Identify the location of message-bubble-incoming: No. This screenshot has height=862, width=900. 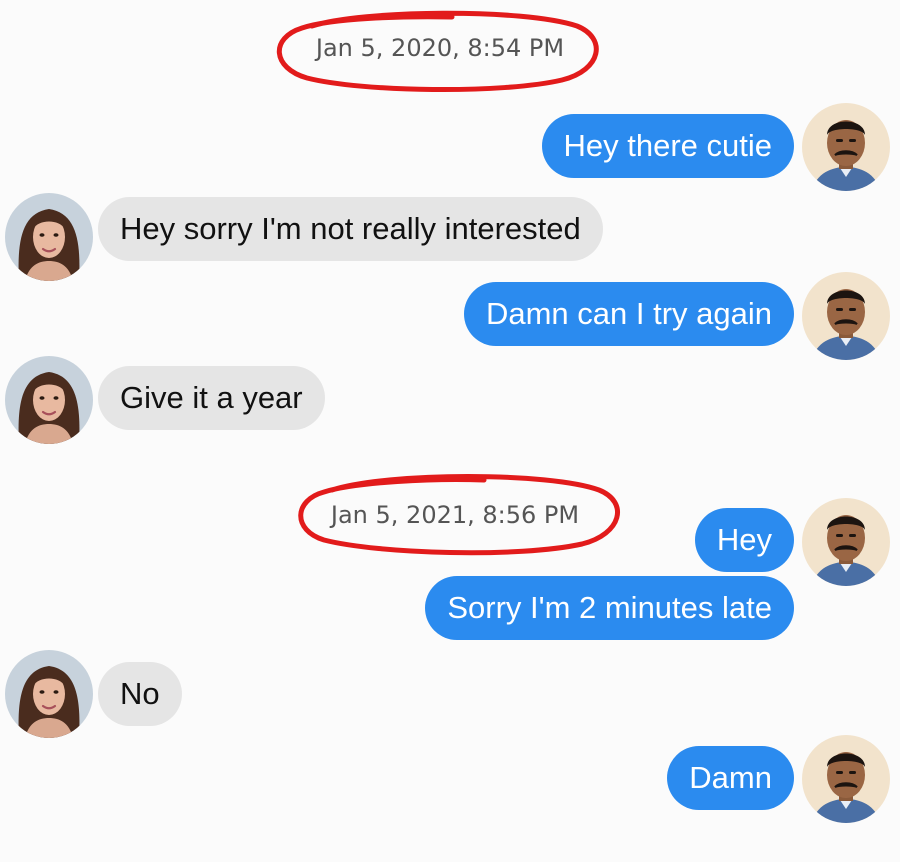
(140, 694).